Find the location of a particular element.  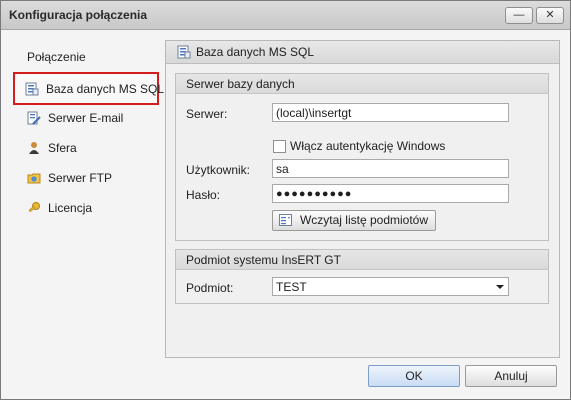

password-input: ●●●●●●●●●● is located at coordinates (390, 193).